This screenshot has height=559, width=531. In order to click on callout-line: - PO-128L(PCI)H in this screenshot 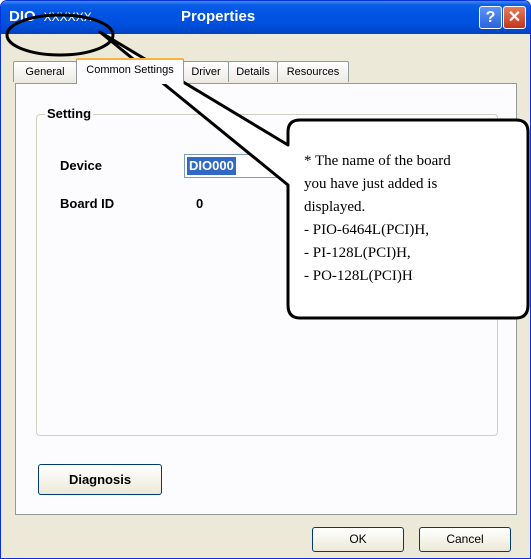, I will do `click(358, 276)`.